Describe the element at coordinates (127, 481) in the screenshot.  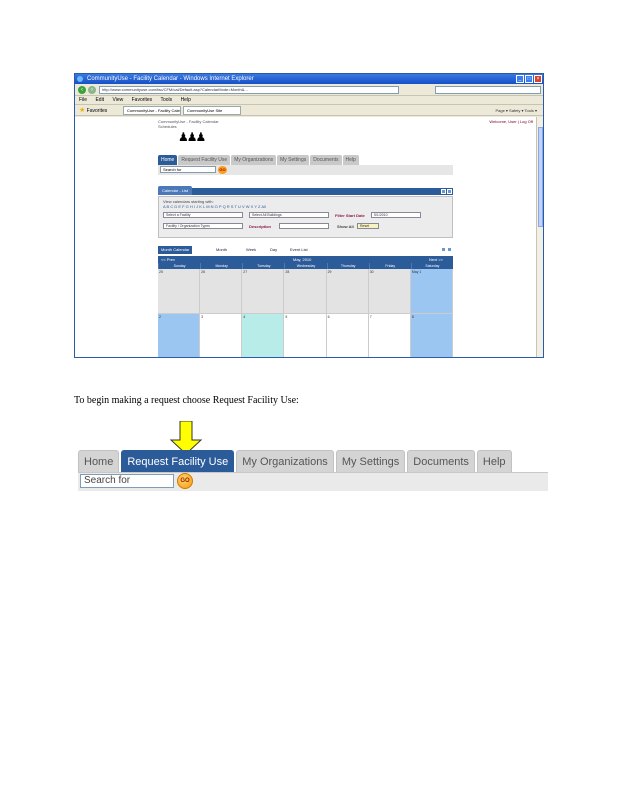
I see `zoom-search-input: Search for` at that location.